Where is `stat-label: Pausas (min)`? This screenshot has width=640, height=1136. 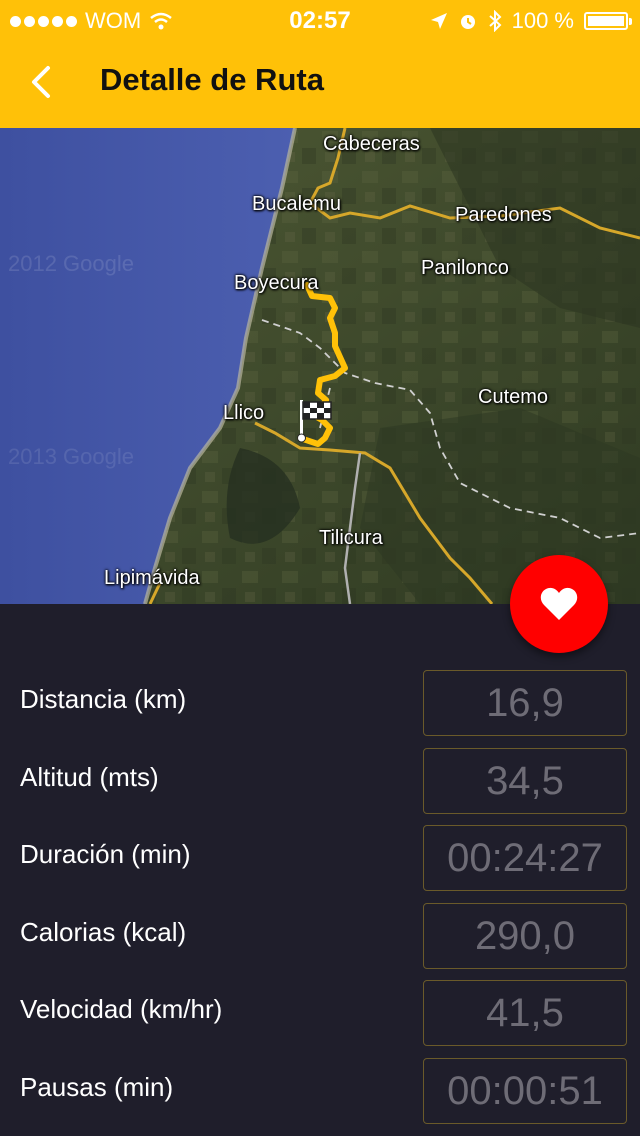
stat-label: Pausas (min) is located at coordinates (97, 1087).